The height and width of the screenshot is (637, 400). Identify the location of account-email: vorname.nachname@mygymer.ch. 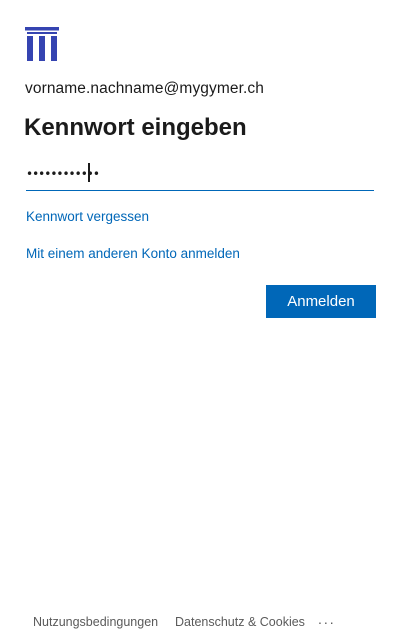
(144, 88).